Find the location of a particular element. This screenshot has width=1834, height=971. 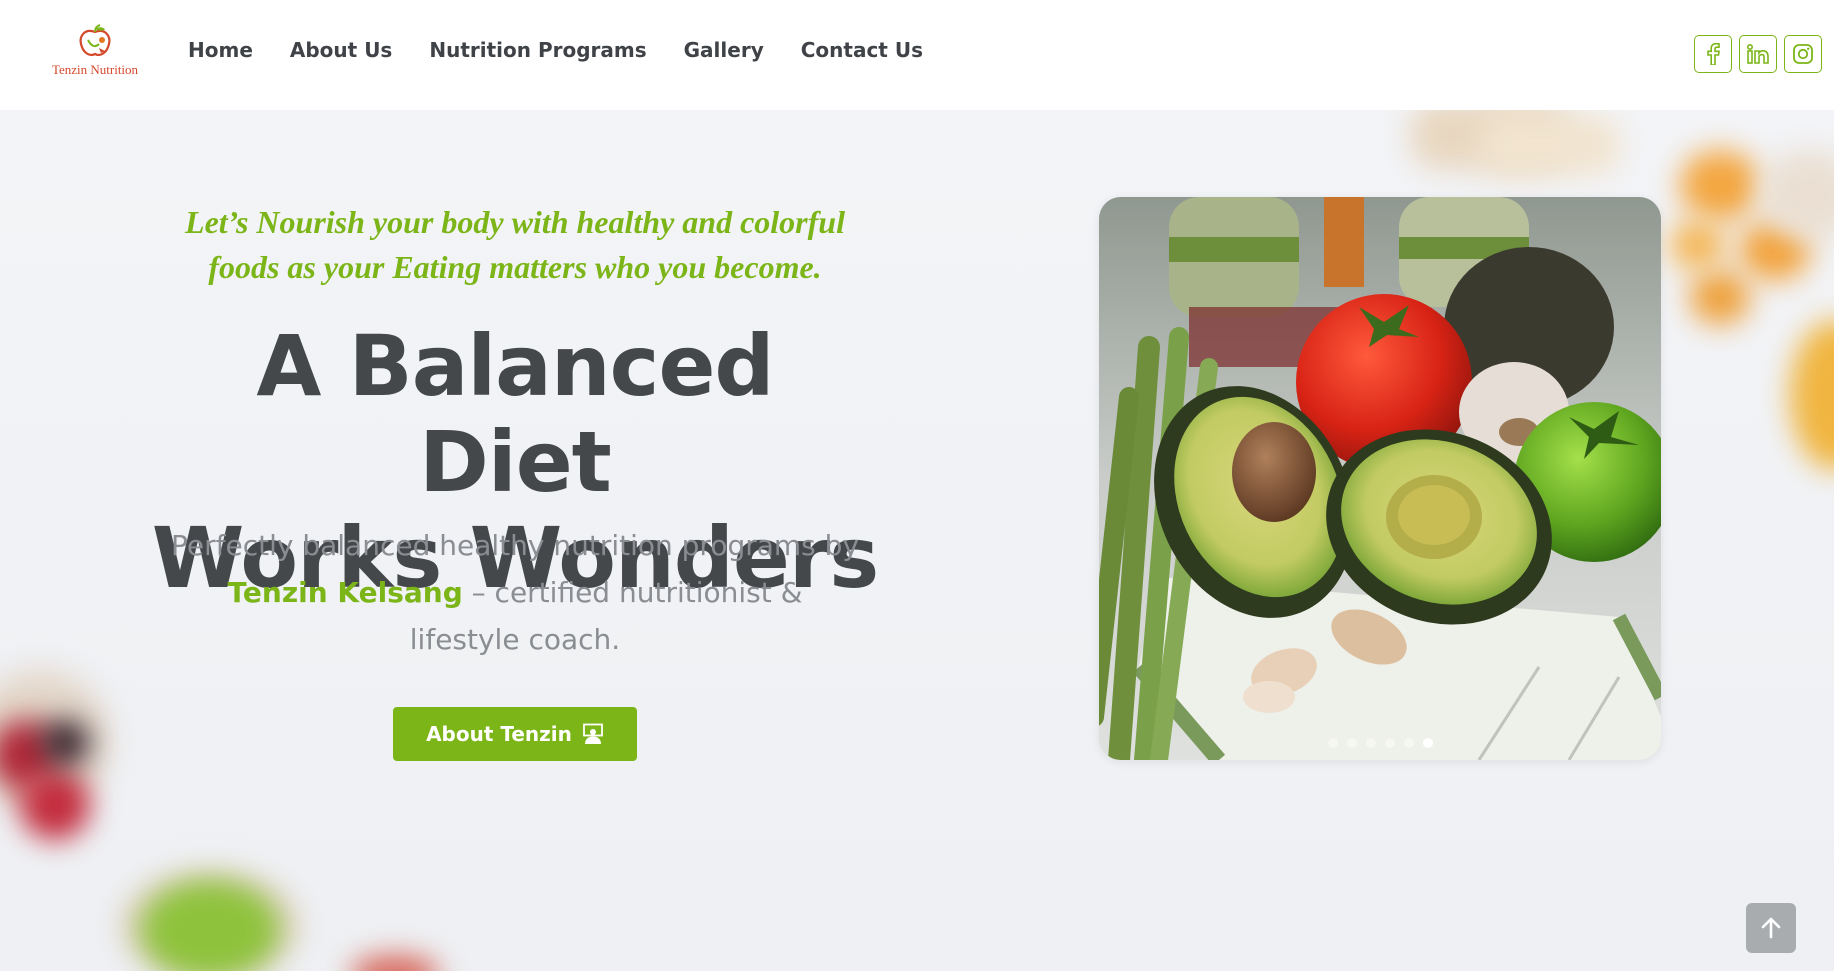

cta-label: About Tenzin is located at coordinates (499, 734).